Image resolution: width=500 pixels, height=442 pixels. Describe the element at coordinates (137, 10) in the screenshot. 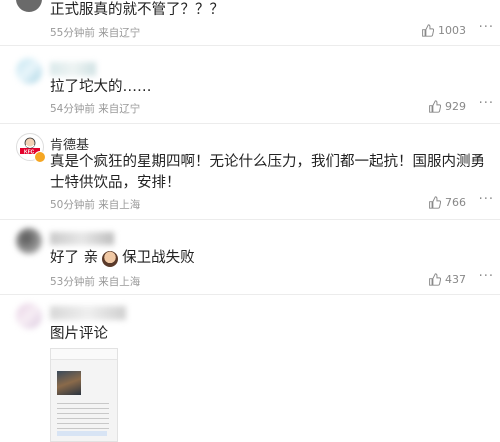

I see `comment-text: 正式服真的就不管了？？？` at that location.